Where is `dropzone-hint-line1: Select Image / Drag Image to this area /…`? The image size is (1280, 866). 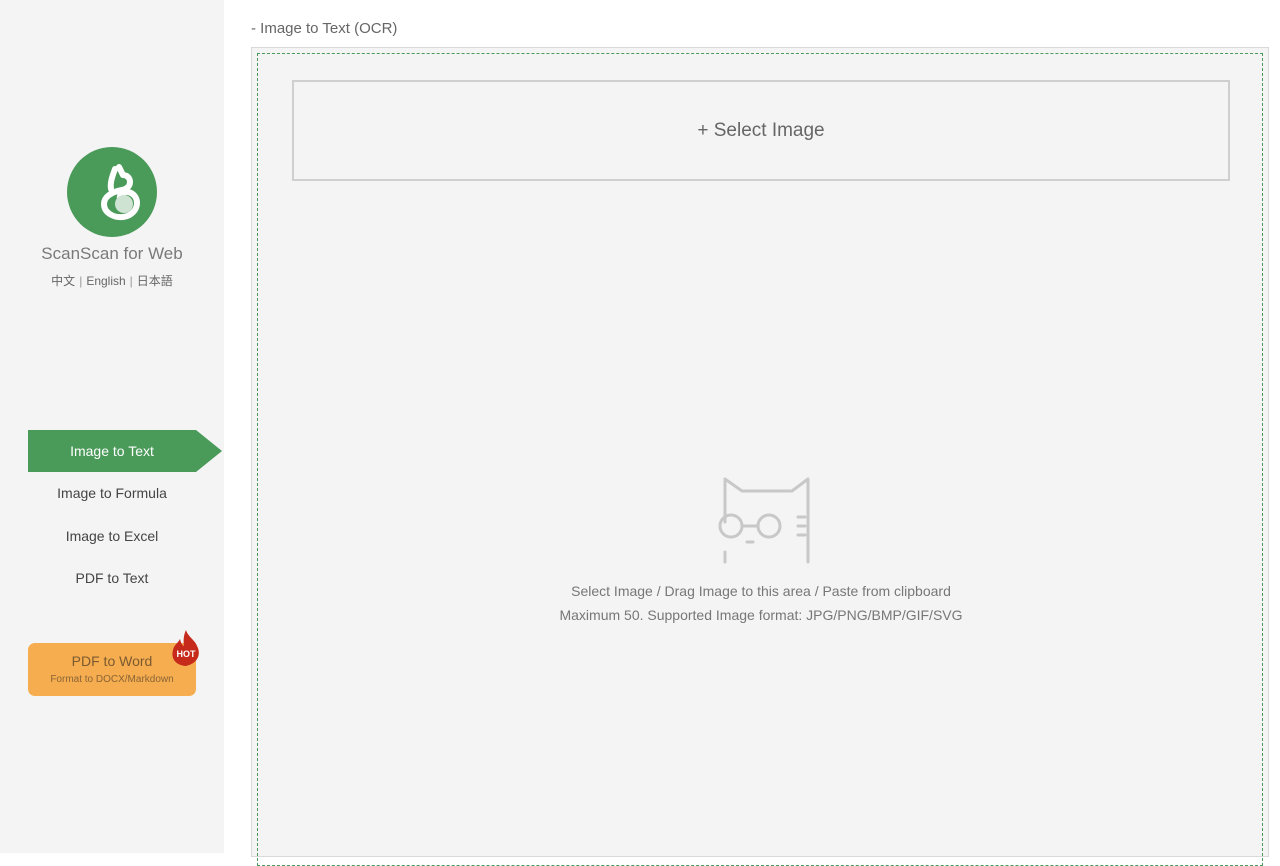
dropzone-hint-line1: Select Image / Drag Image to this area /… is located at coordinates (761, 591).